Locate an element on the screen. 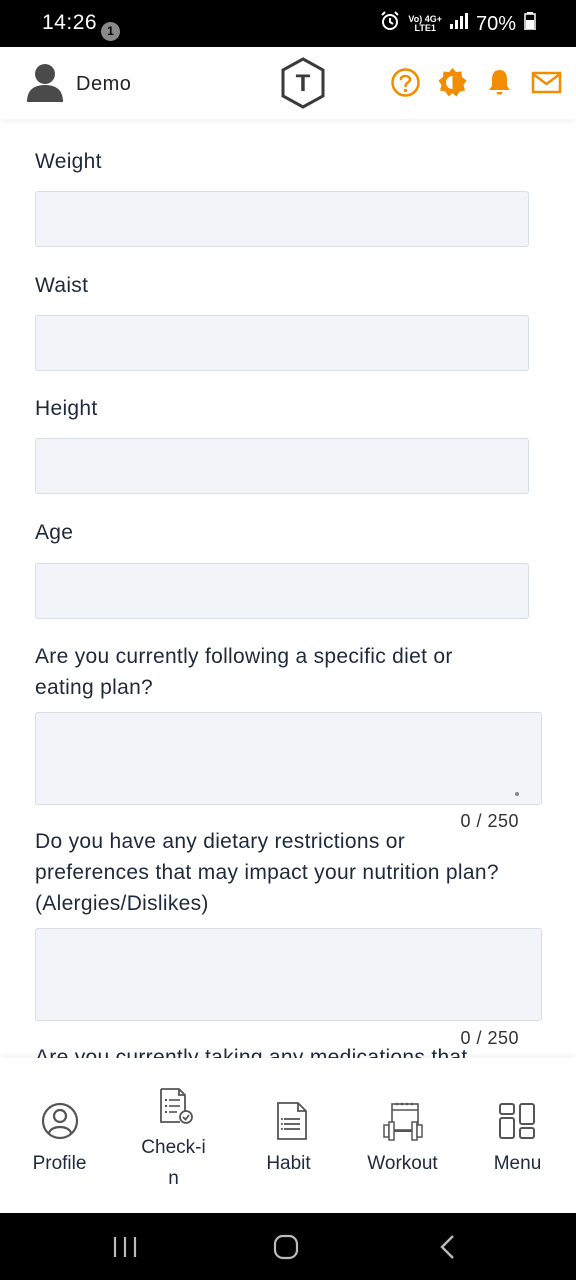 Image resolution: width=576 pixels, height=1280 pixels. header-actions is located at coordinates (476, 82).